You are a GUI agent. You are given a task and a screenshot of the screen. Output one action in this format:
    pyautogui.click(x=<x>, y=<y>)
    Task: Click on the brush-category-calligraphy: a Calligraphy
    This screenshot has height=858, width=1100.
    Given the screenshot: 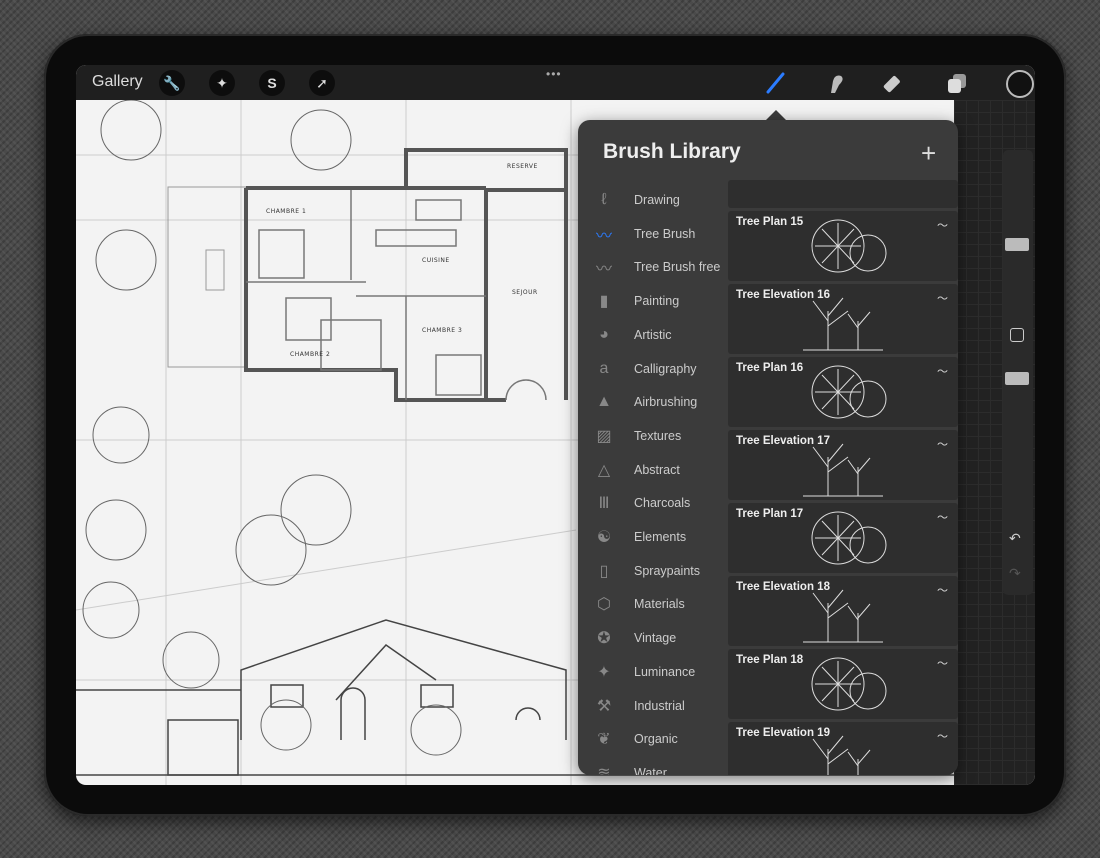 What is the action you would take?
    pyautogui.click(x=662, y=369)
    